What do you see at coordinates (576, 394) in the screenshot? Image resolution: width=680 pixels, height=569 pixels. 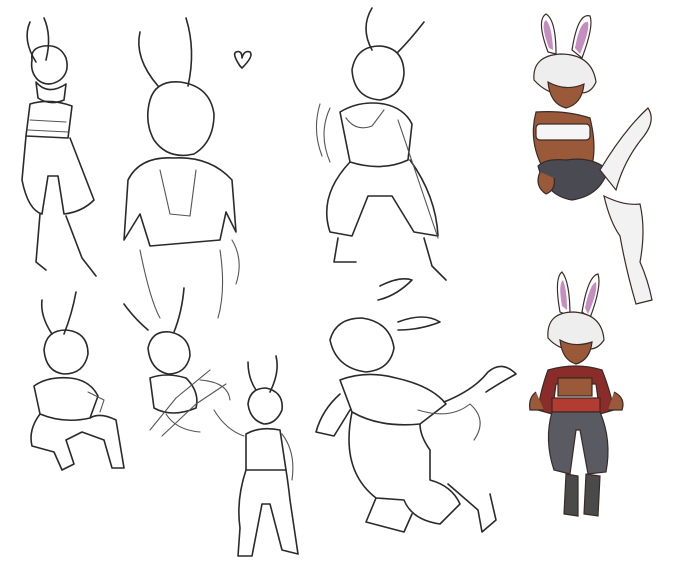 I see `sketch-standing-colored` at bounding box center [576, 394].